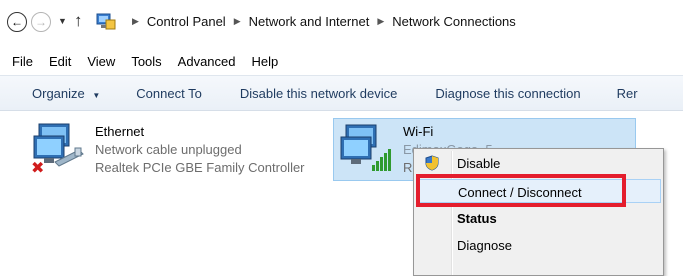 This screenshot has width=683, height=276. Describe the element at coordinates (418, 131) in the screenshot. I see `wifi-name: Wi-Fi` at that location.